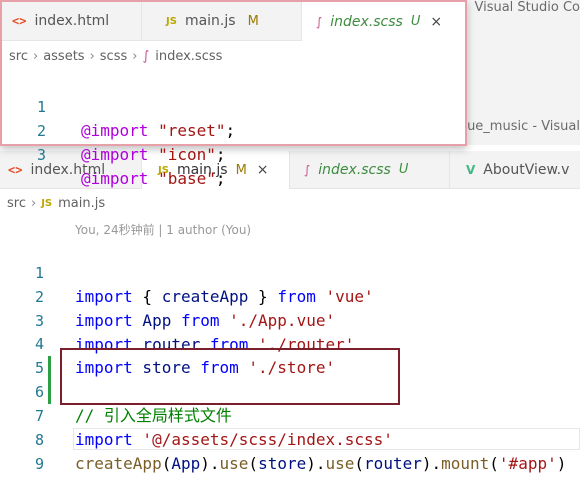 This screenshot has width=580, height=500. I want to click on window-title-2: ue_music - Visual, so click(523, 126).